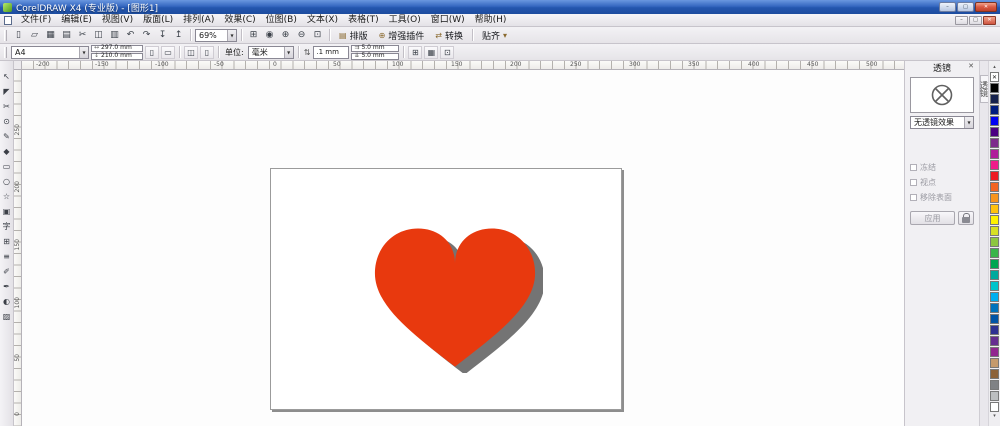 This screenshot has height=426, width=1000. Describe the element at coordinates (994, 416) in the screenshot. I see `palette-scroll-down-icon: ▾` at that location.